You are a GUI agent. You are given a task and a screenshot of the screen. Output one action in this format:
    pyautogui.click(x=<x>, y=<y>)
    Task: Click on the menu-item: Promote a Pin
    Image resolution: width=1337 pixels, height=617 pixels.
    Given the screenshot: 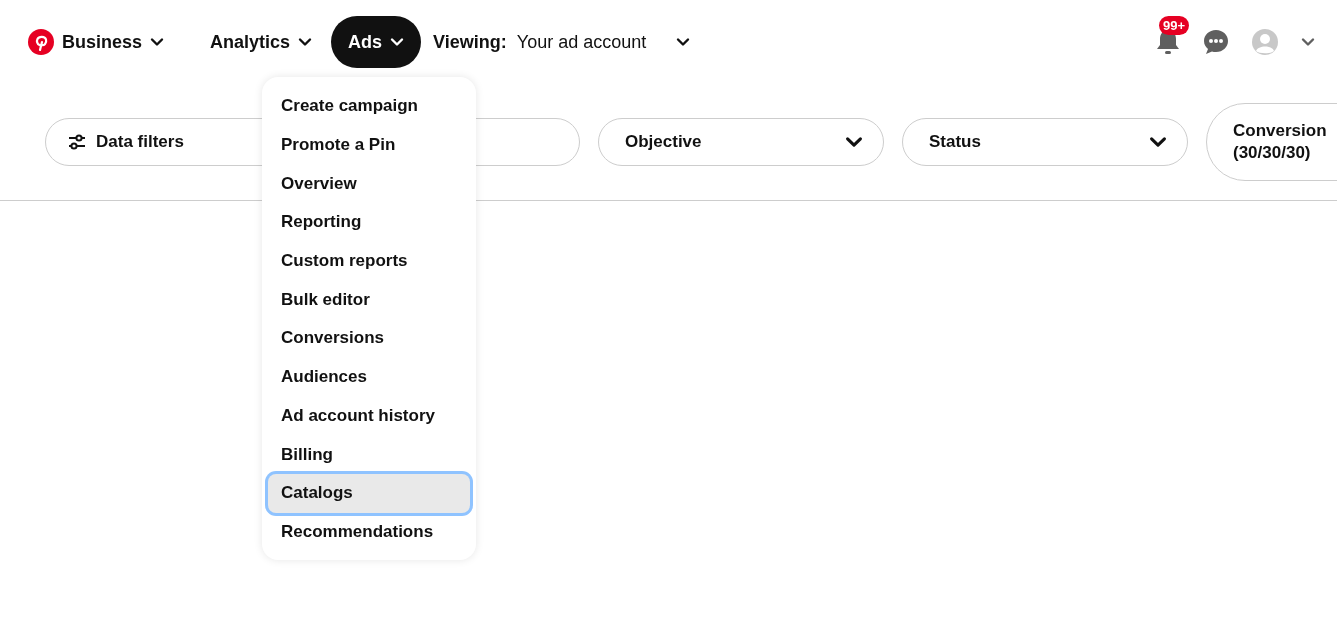 What is the action you would take?
    pyautogui.click(x=369, y=145)
    